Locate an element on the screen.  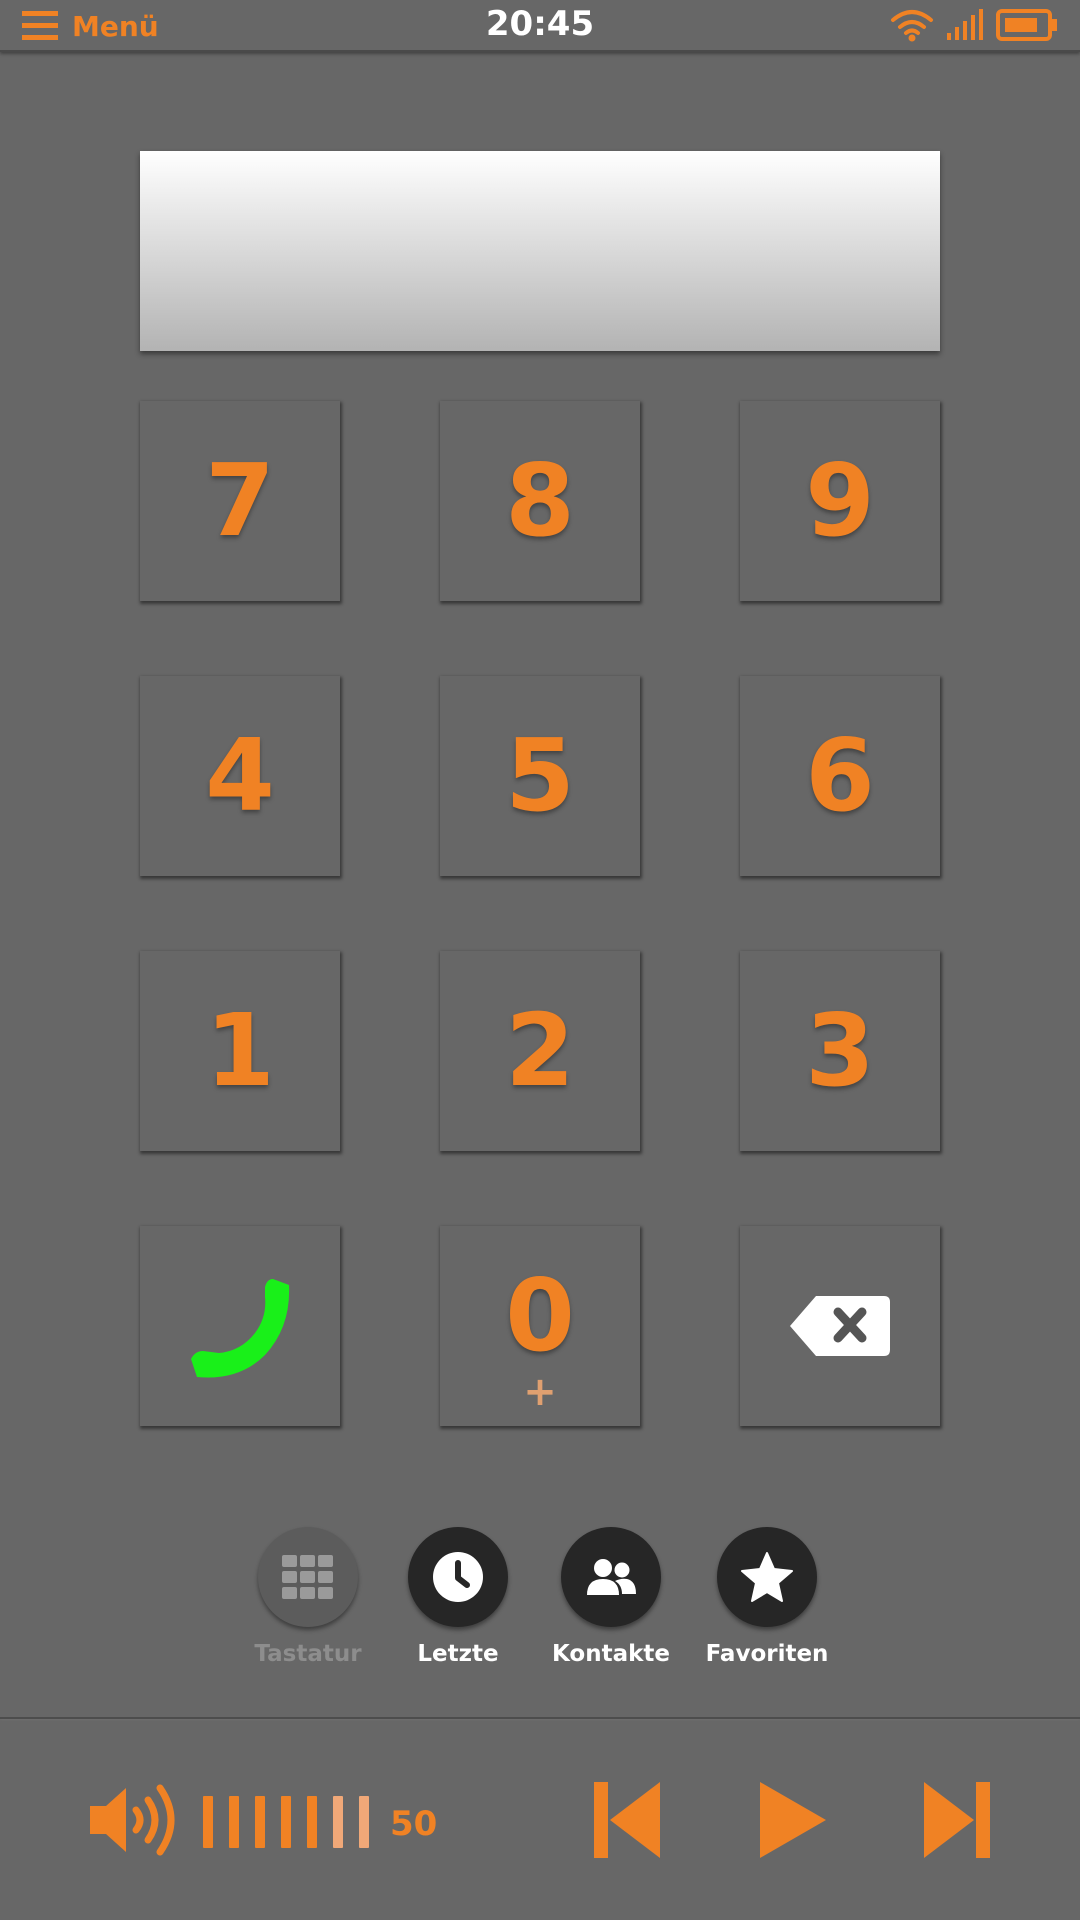
key-8: 8 is located at coordinates (540, 501).